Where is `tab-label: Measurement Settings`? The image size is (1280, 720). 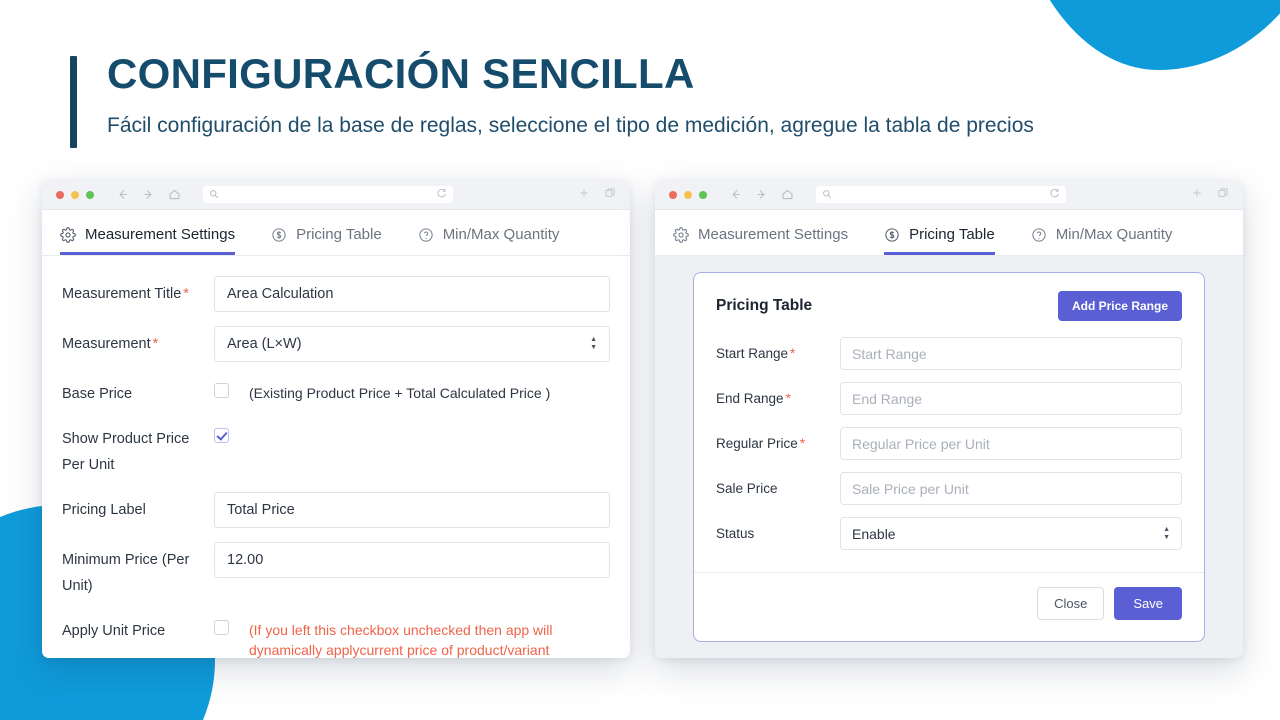 tab-label: Measurement Settings is located at coordinates (773, 234).